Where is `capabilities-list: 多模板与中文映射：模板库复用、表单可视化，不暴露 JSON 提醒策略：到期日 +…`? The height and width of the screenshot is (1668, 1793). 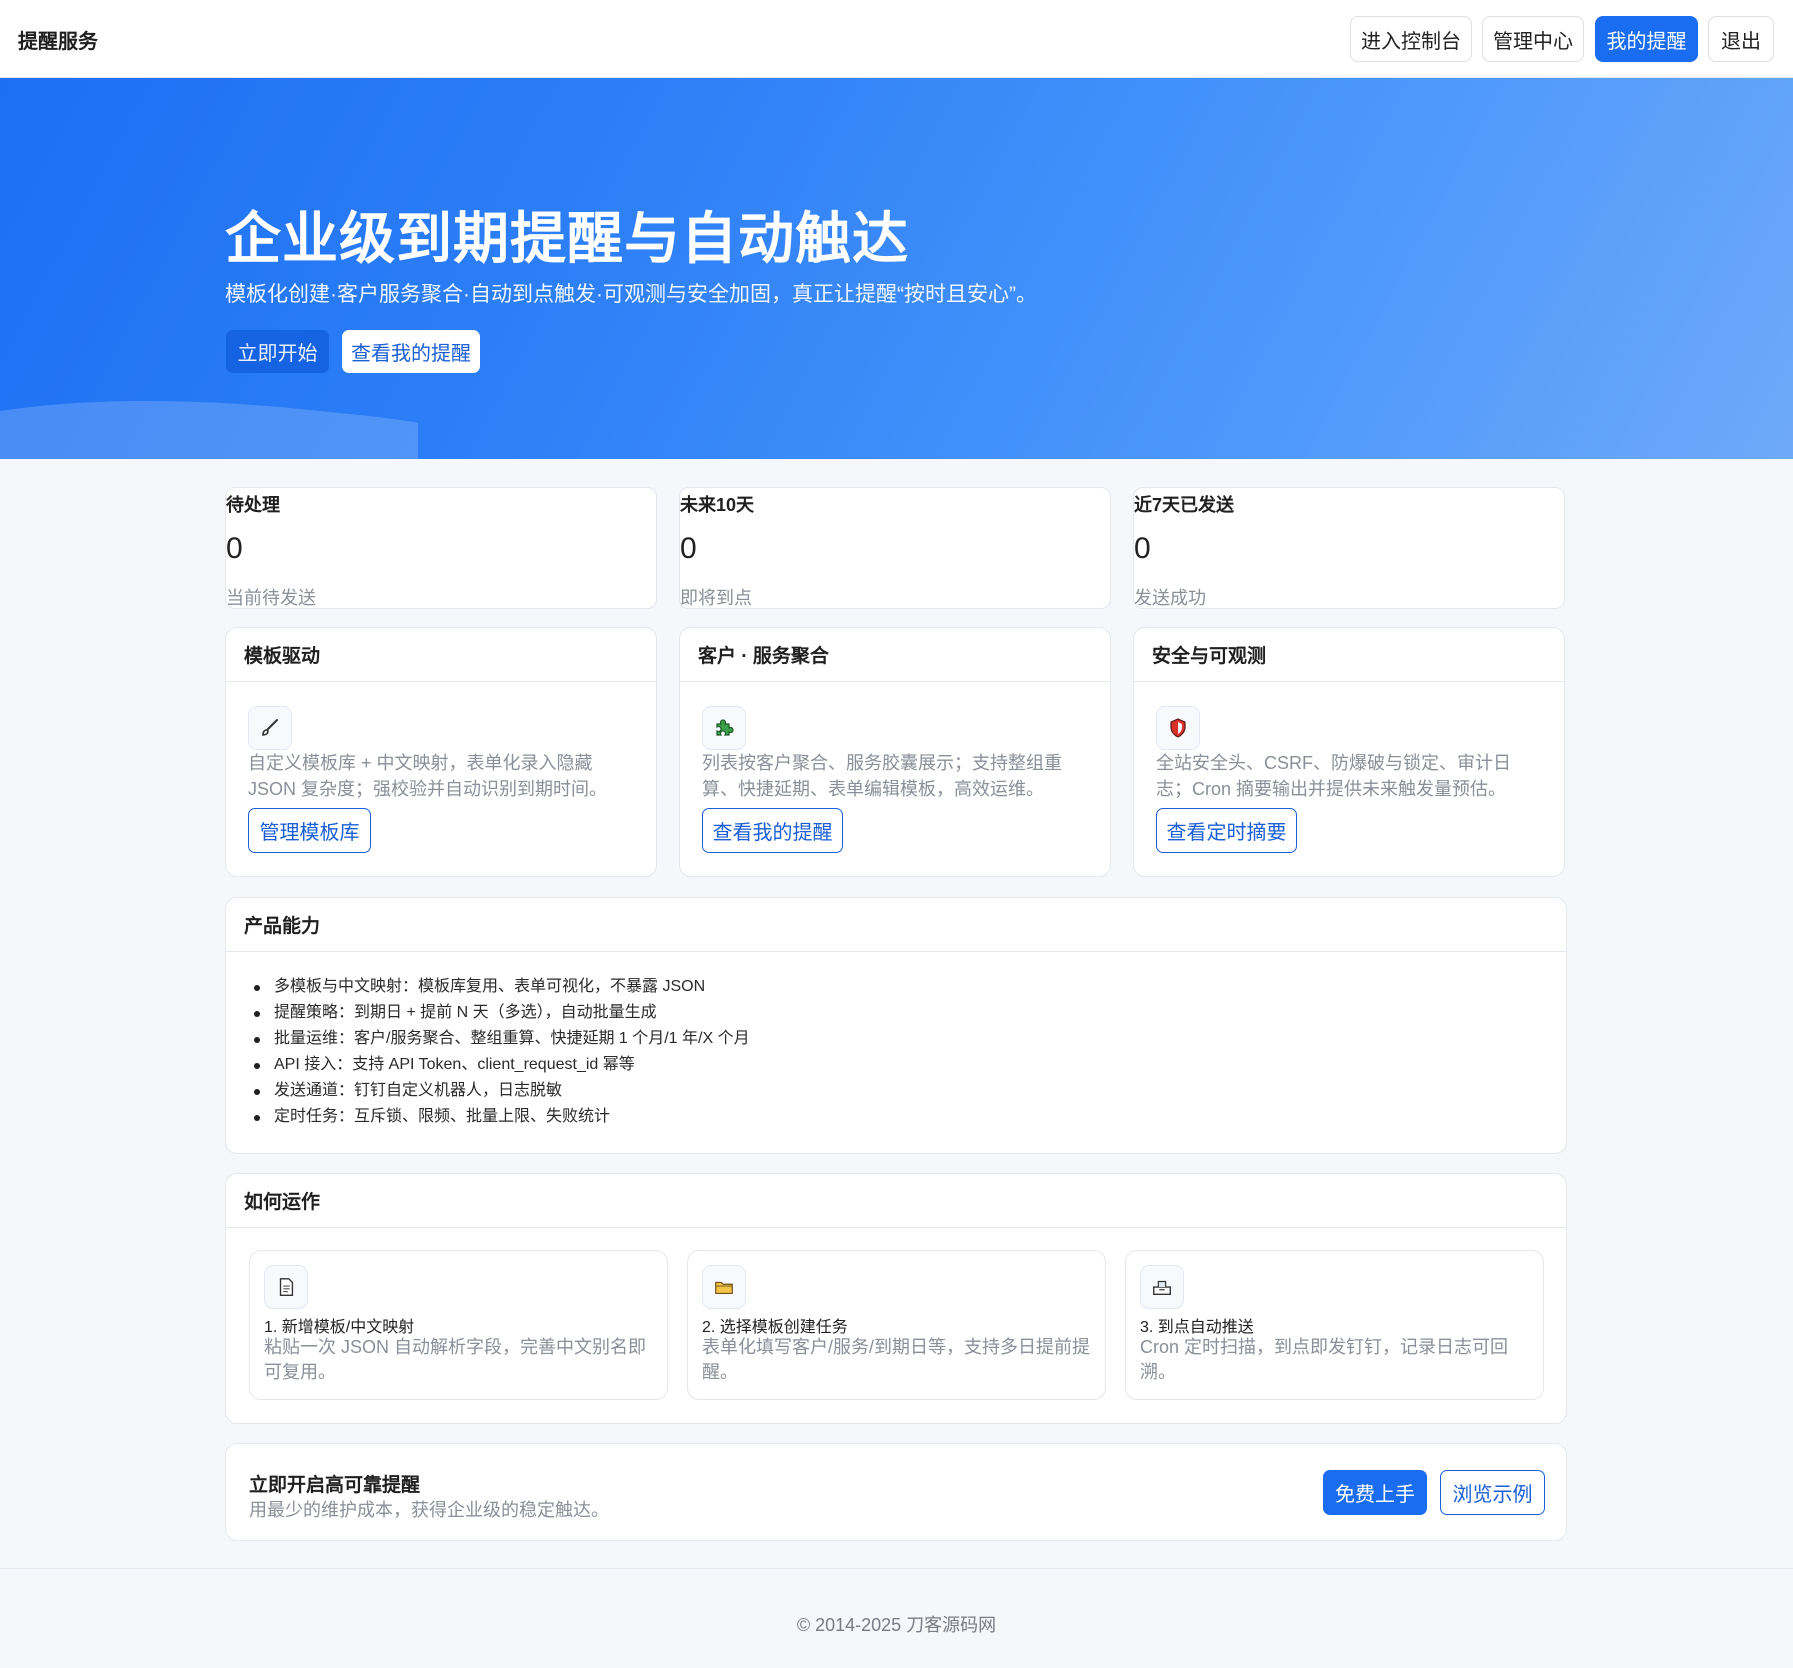 capabilities-list: 多模板与中文映射：模板库复用、表单可视化，不暴露 JSON 提醒策略：到期日 +… is located at coordinates (499, 1052).